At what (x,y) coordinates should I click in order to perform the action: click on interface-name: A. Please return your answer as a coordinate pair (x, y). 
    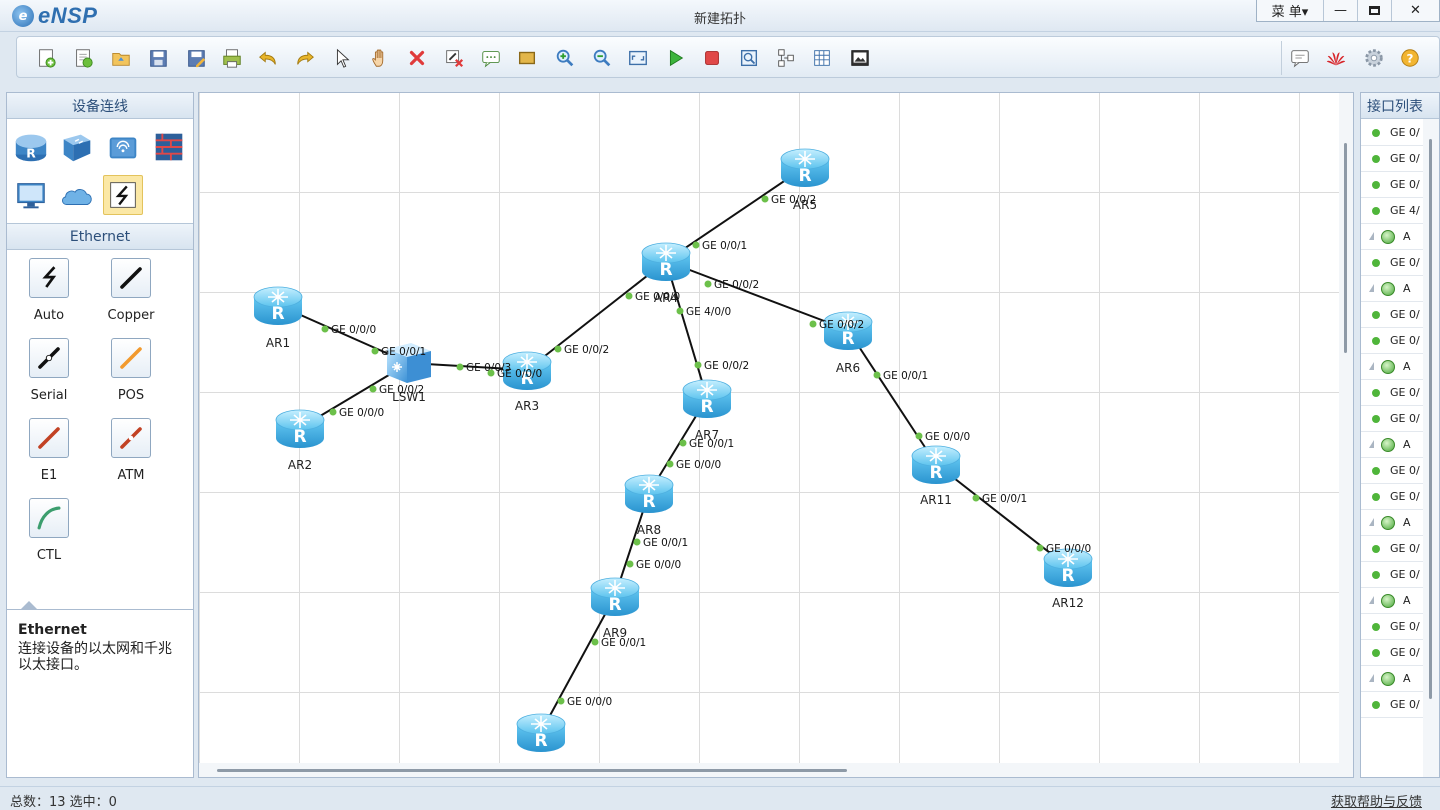
    Looking at the image, I should click on (1407, 444).